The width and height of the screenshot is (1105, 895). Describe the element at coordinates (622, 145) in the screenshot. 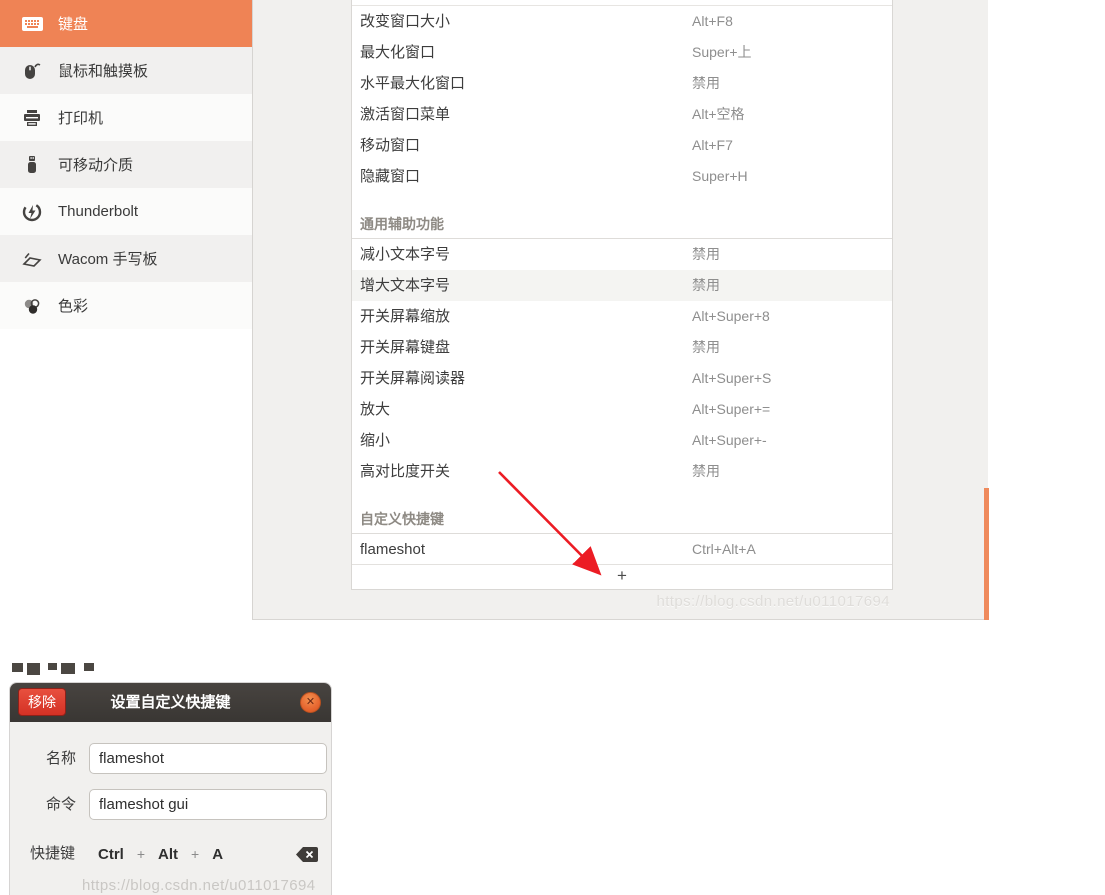

I see `shortcut-row: 移动窗口 Alt+F7` at that location.